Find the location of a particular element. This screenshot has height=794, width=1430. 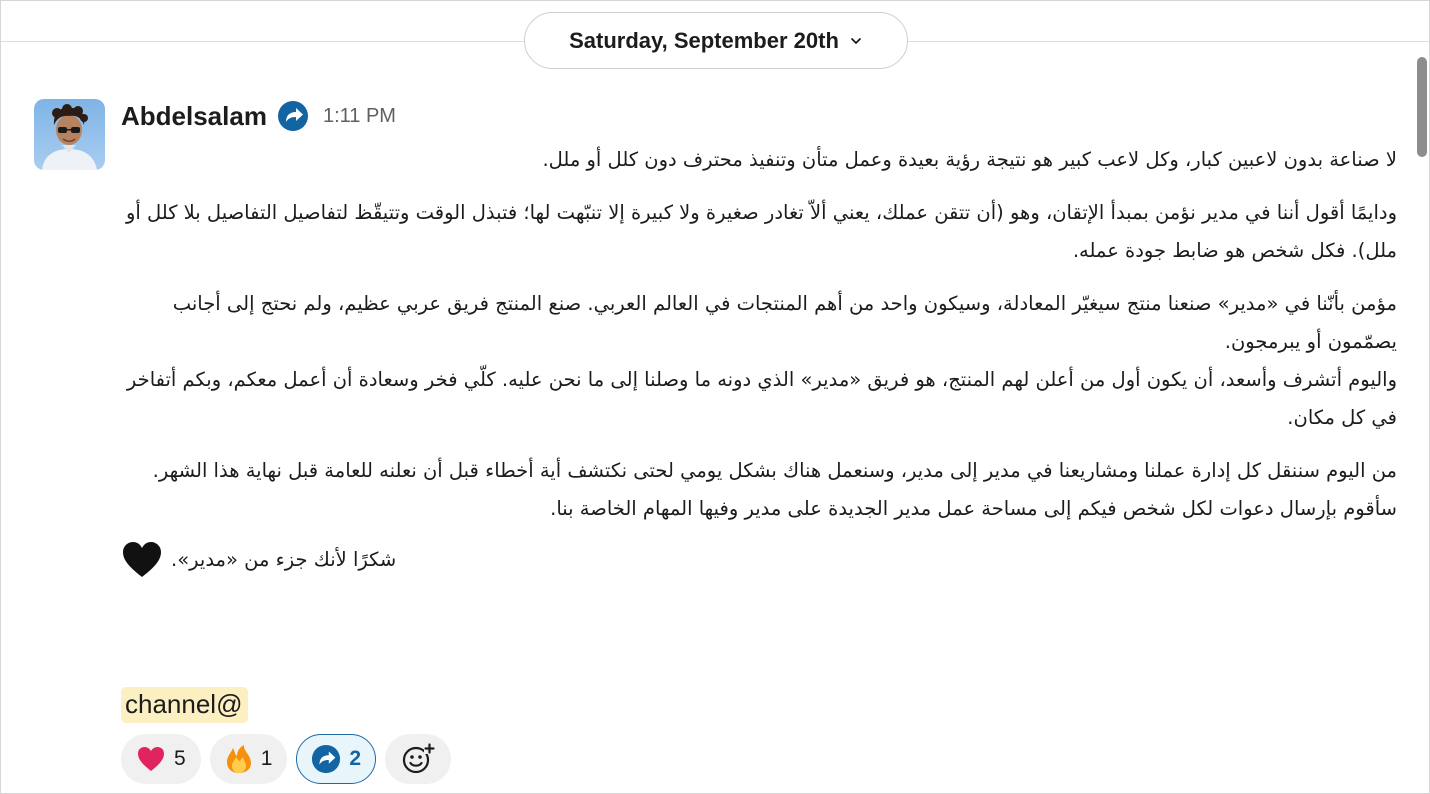

message-header: Abdelsalam 1:11 PM is located at coordinates (258, 116).